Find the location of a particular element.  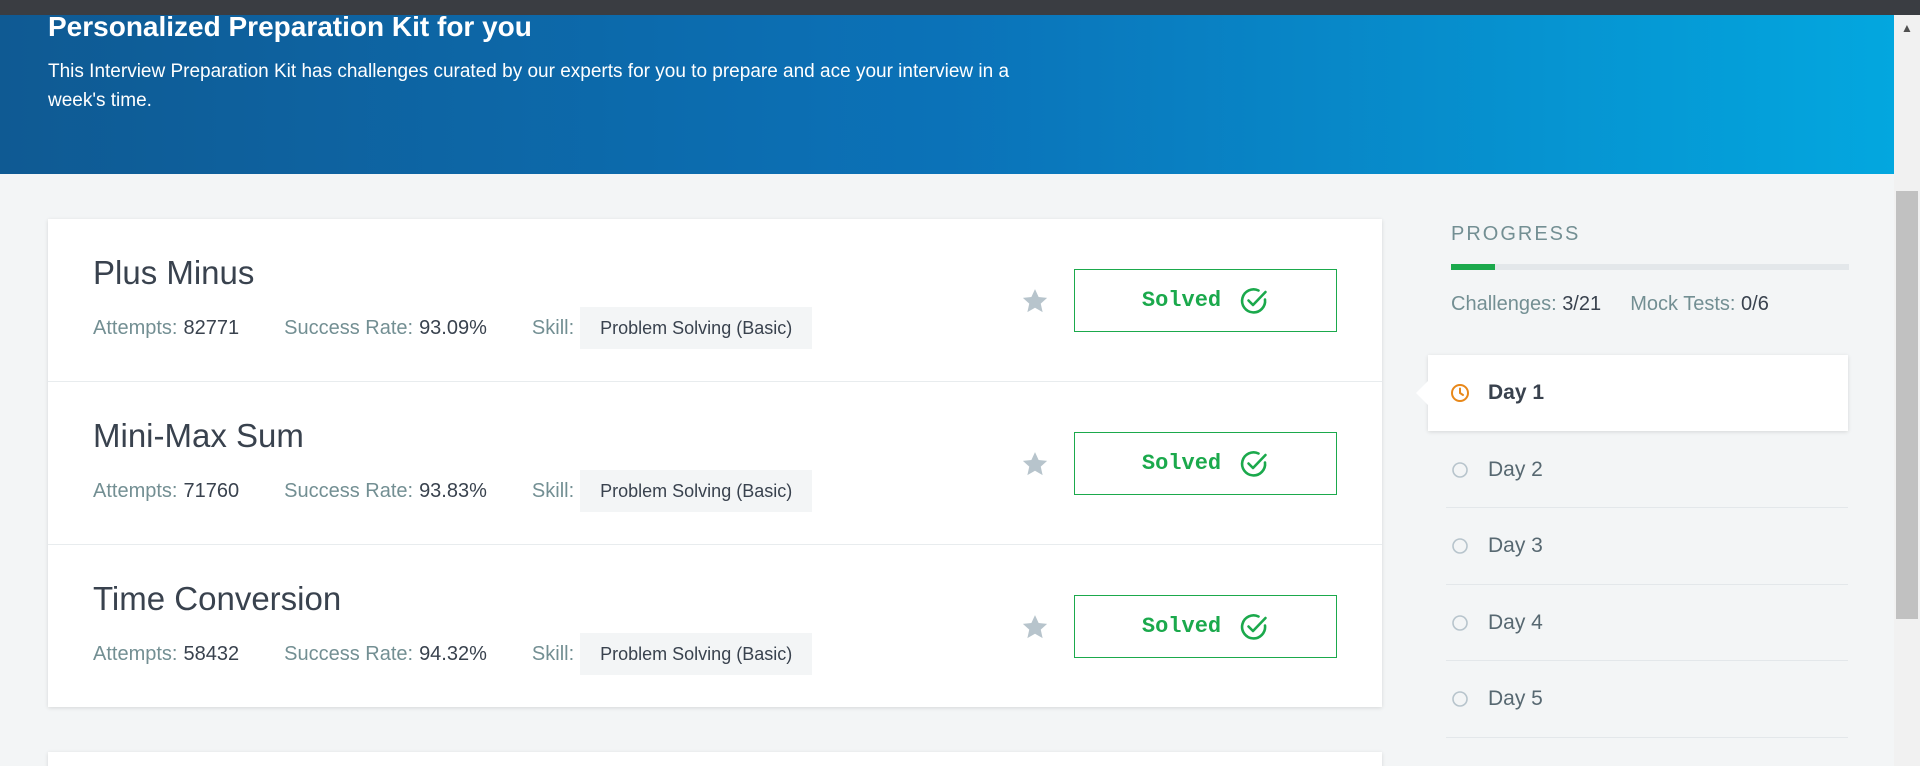

clock-icon is located at coordinates (1460, 393).